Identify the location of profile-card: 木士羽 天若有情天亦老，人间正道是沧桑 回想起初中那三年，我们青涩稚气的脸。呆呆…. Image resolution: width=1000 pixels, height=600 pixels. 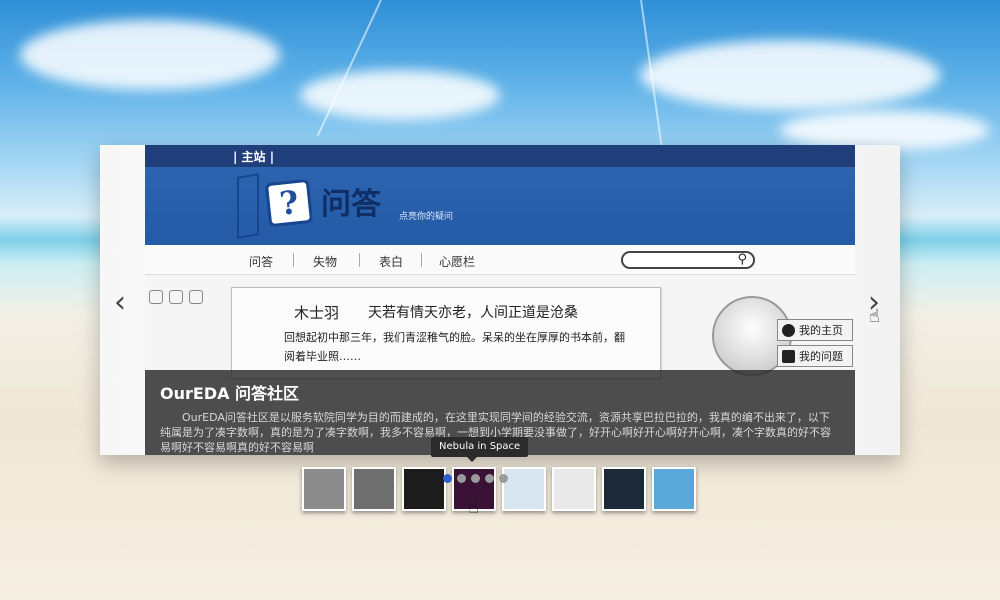
(511, 333).